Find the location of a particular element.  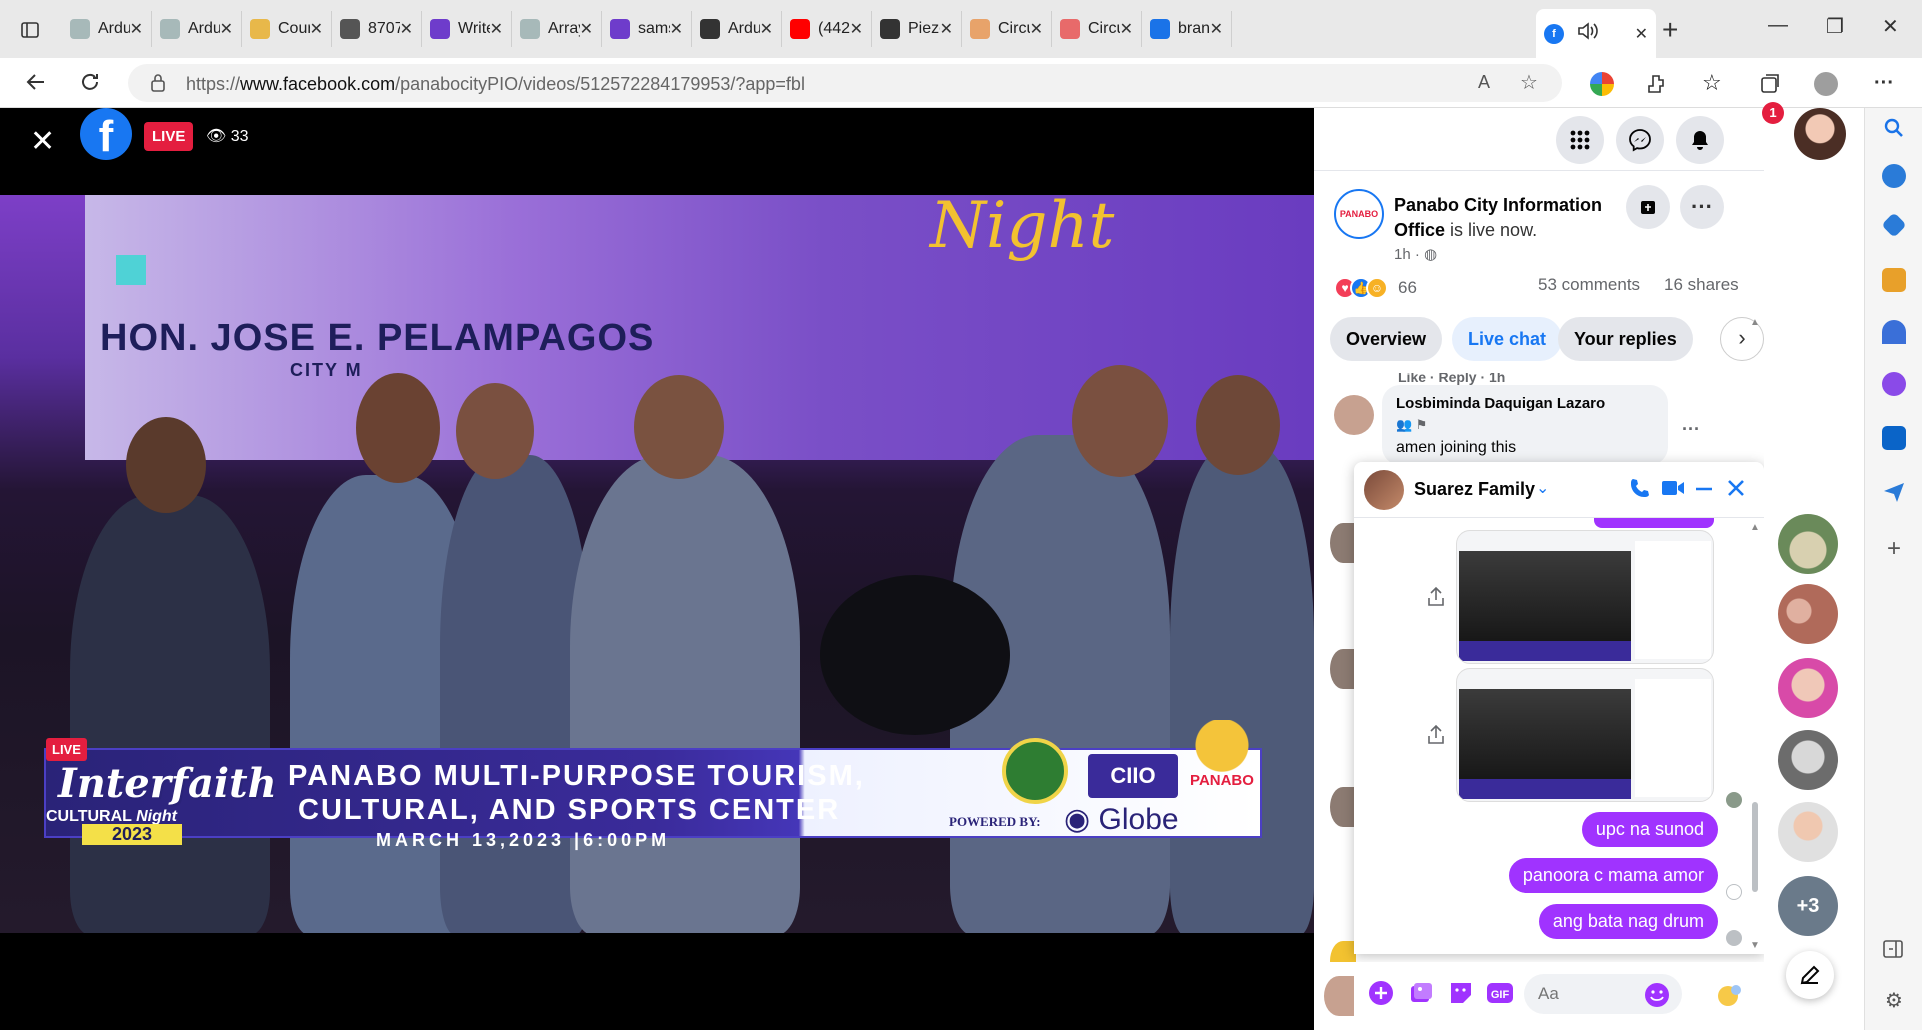

call-icon is located at coordinates (1642, 490).